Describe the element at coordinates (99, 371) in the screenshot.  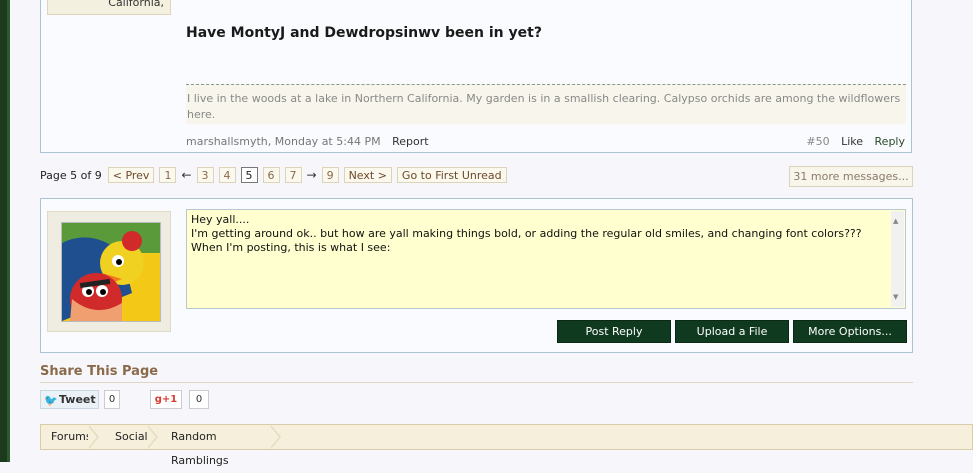
I see `share-title: Share This Page` at that location.